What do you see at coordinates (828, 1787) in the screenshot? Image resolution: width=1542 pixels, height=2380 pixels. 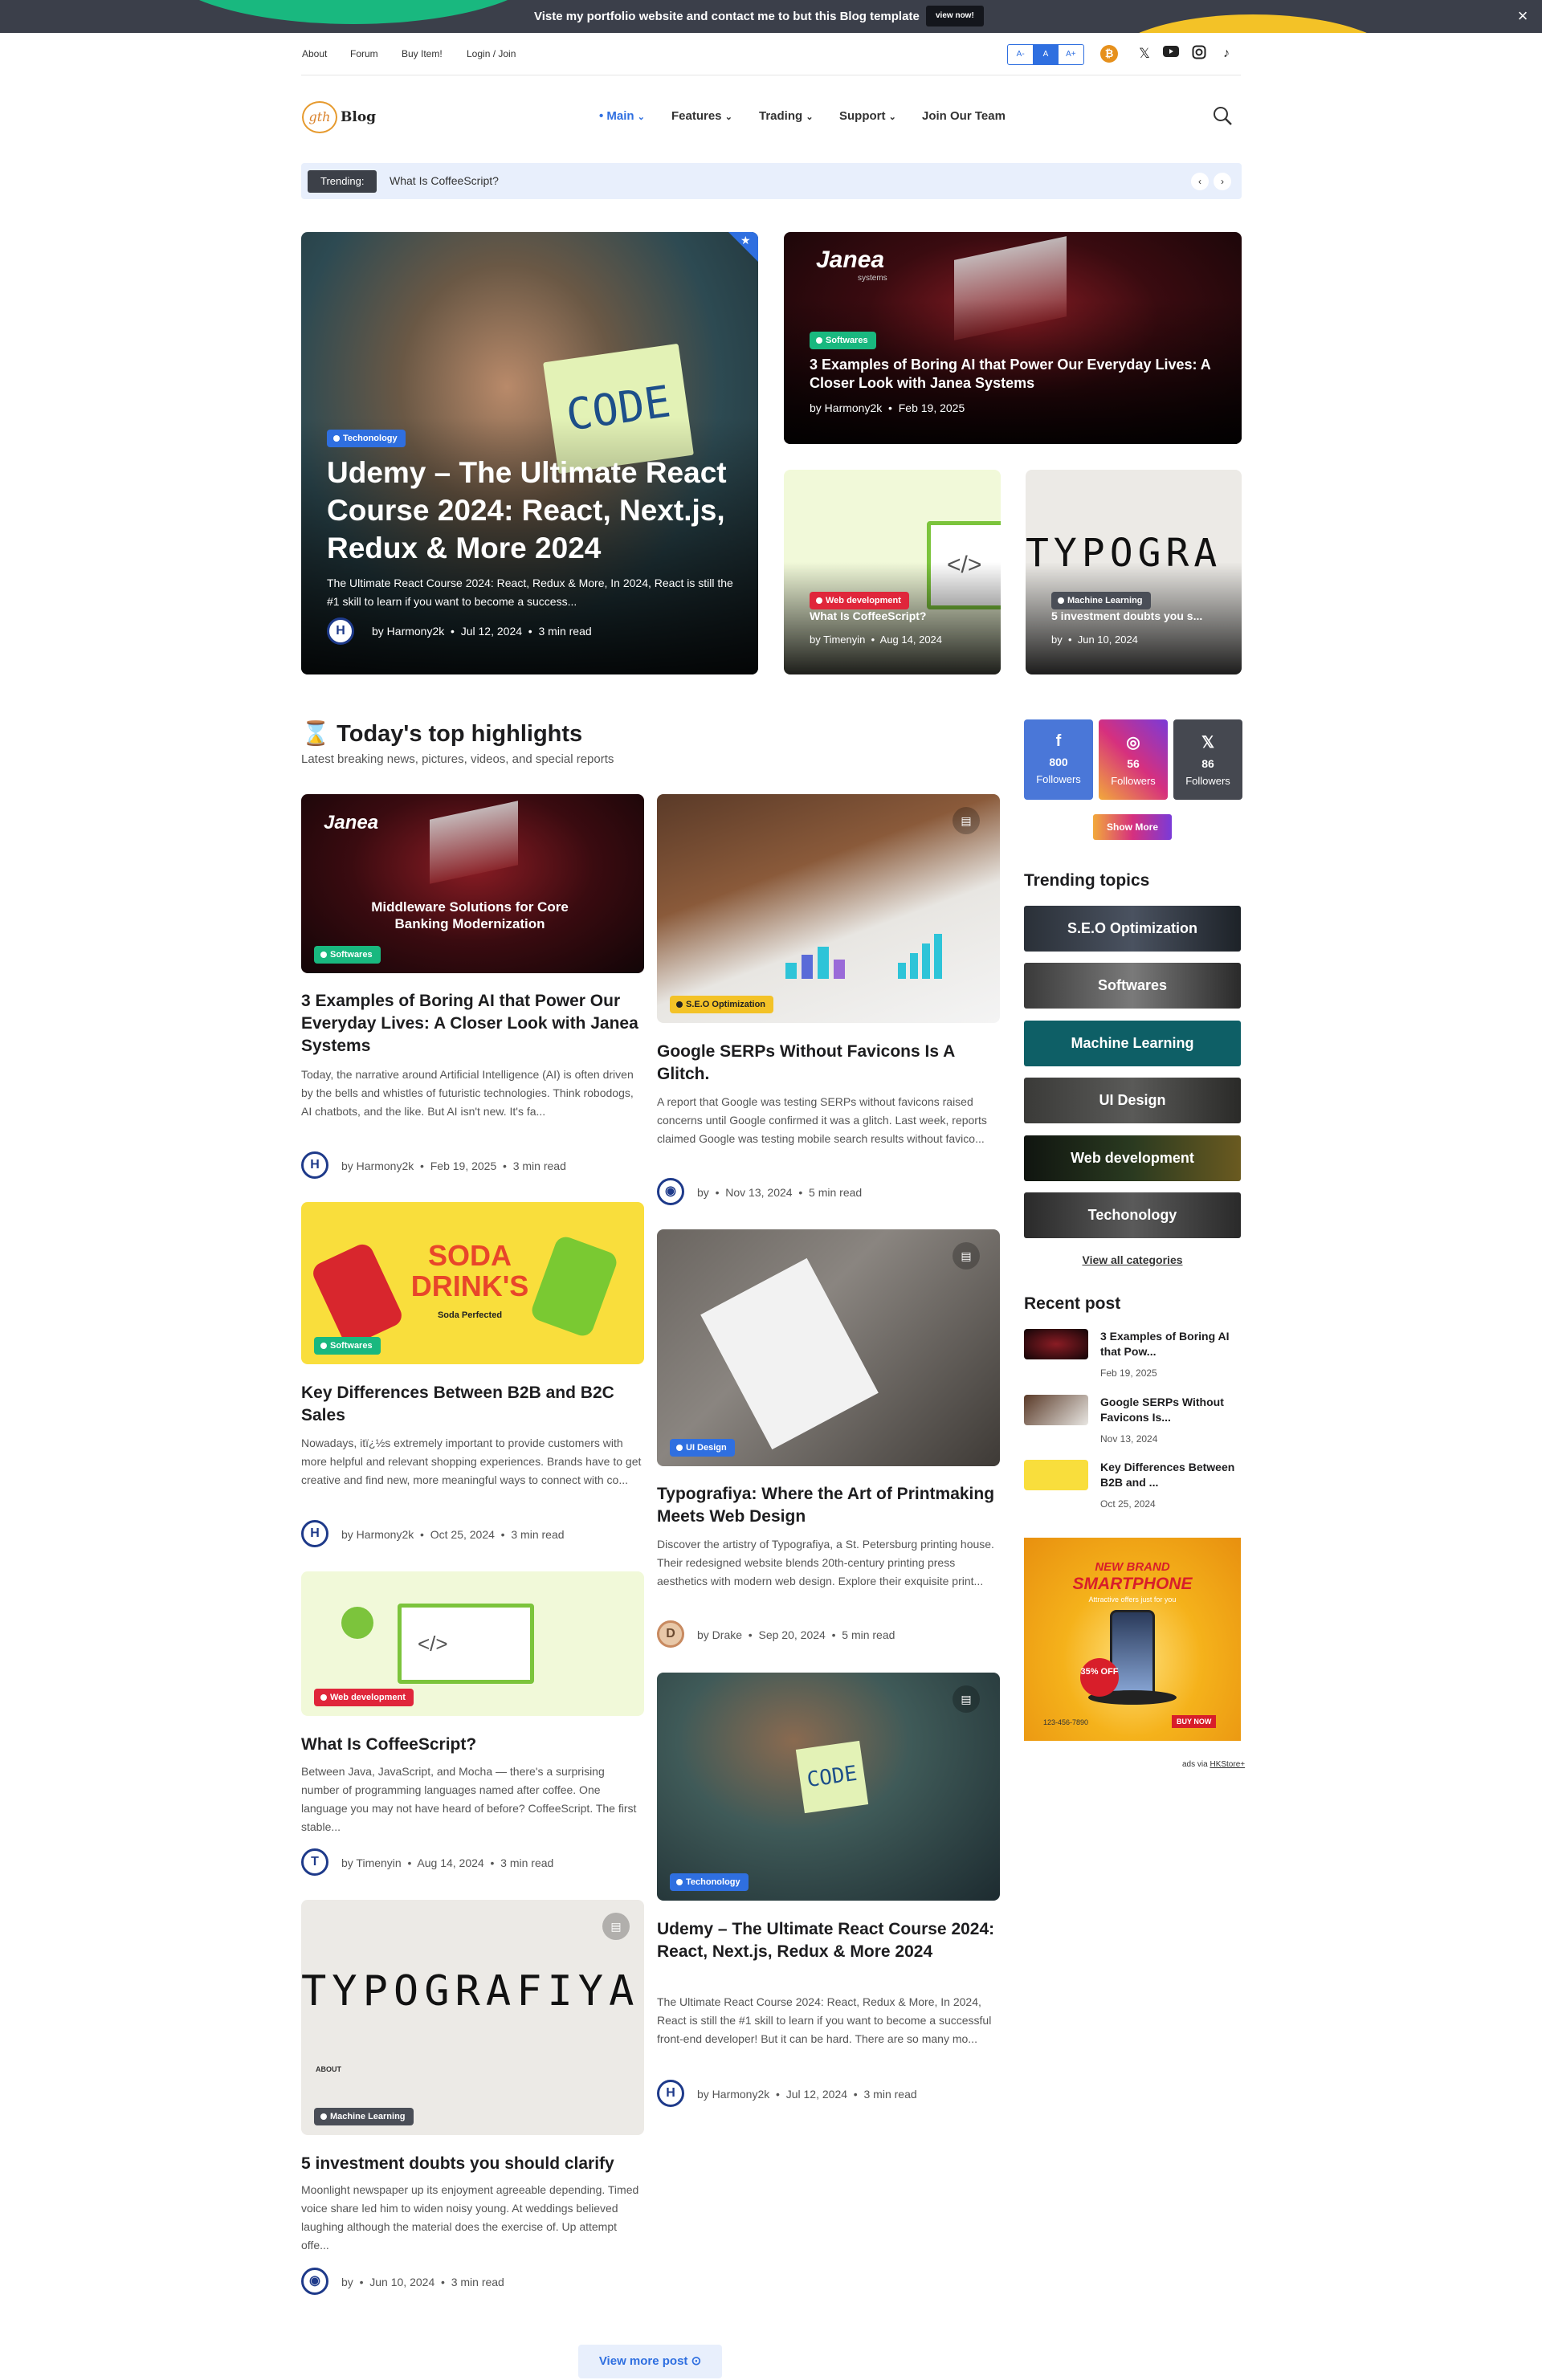 I see `post-image: CODE ▤ Techonology` at bounding box center [828, 1787].